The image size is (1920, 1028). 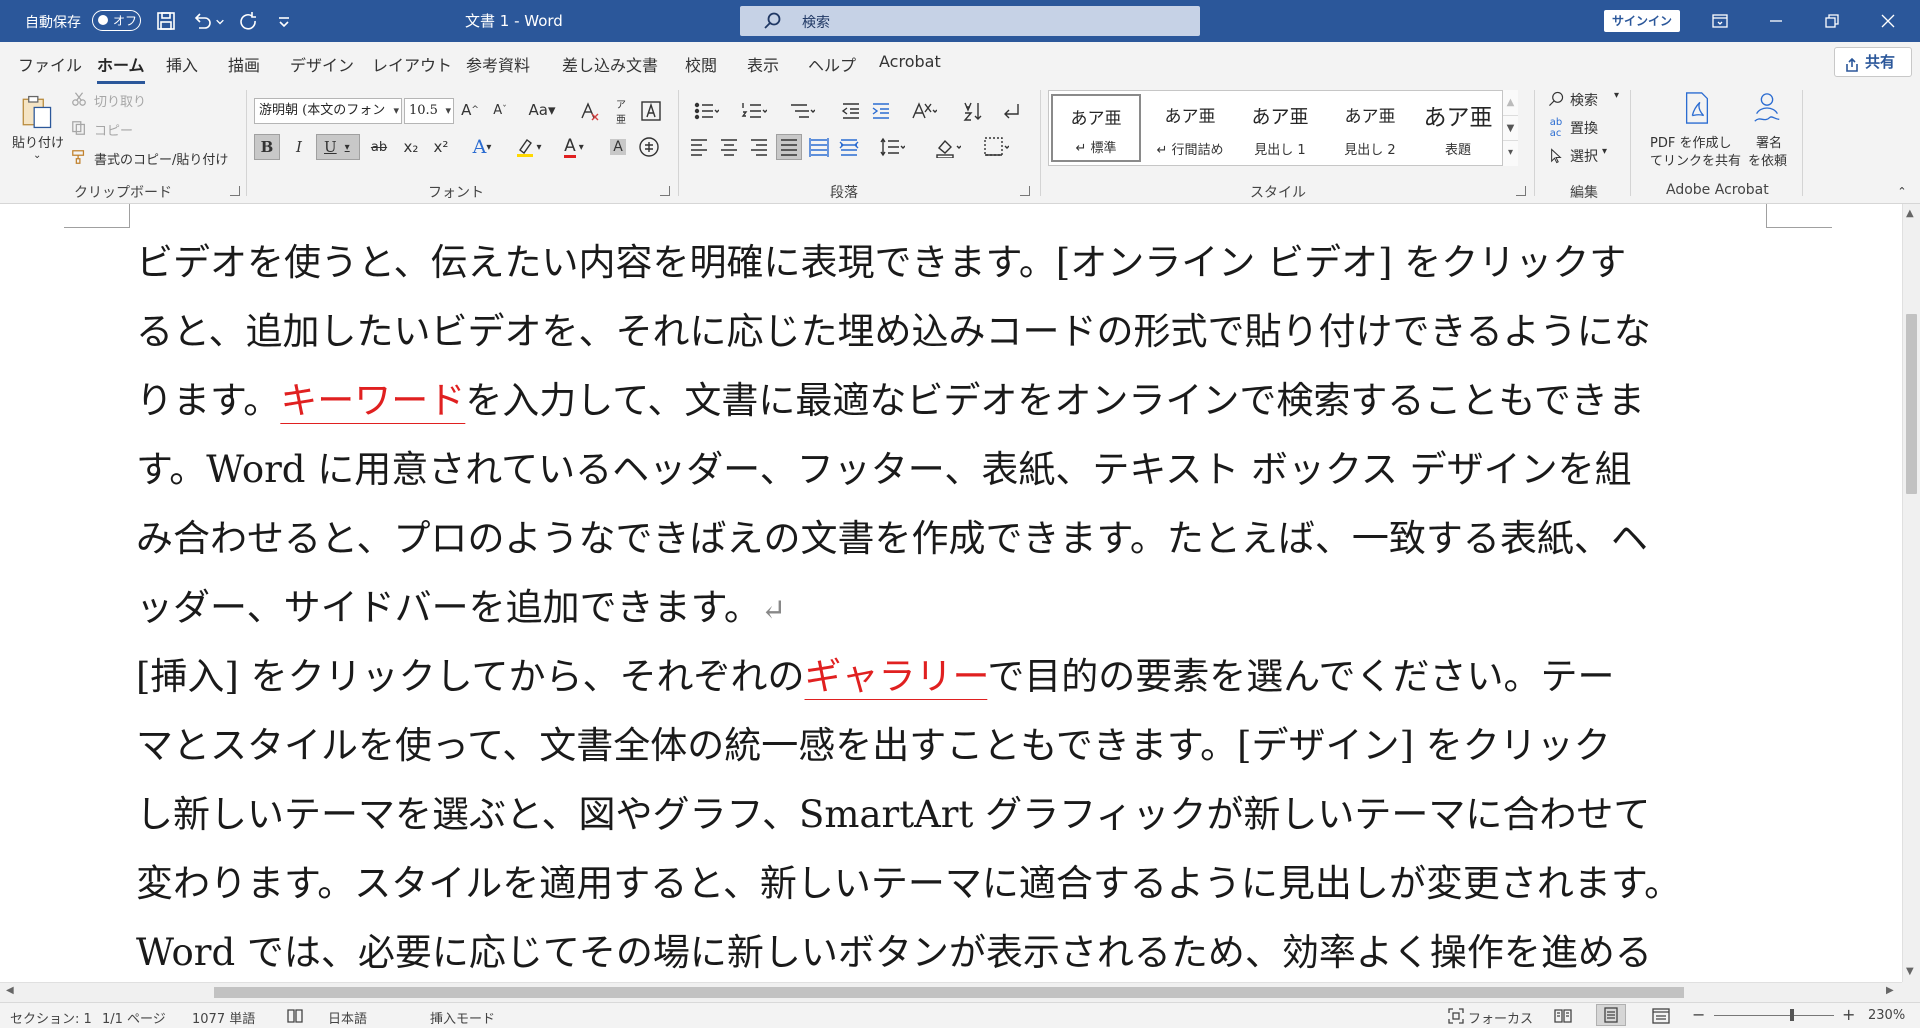 What do you see at coordinates (338, 147) in the screenshot?
I see `underline-button: U ▾` at bounding box center [338, 147].